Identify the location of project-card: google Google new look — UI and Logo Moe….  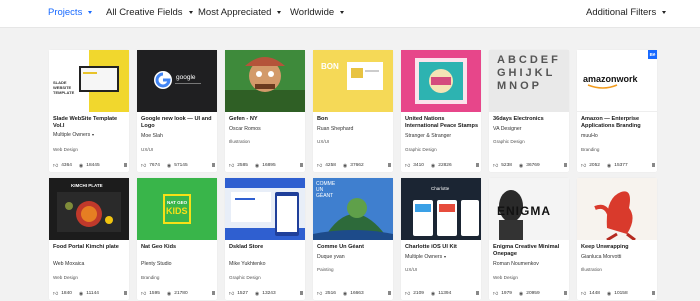
(177, 111).